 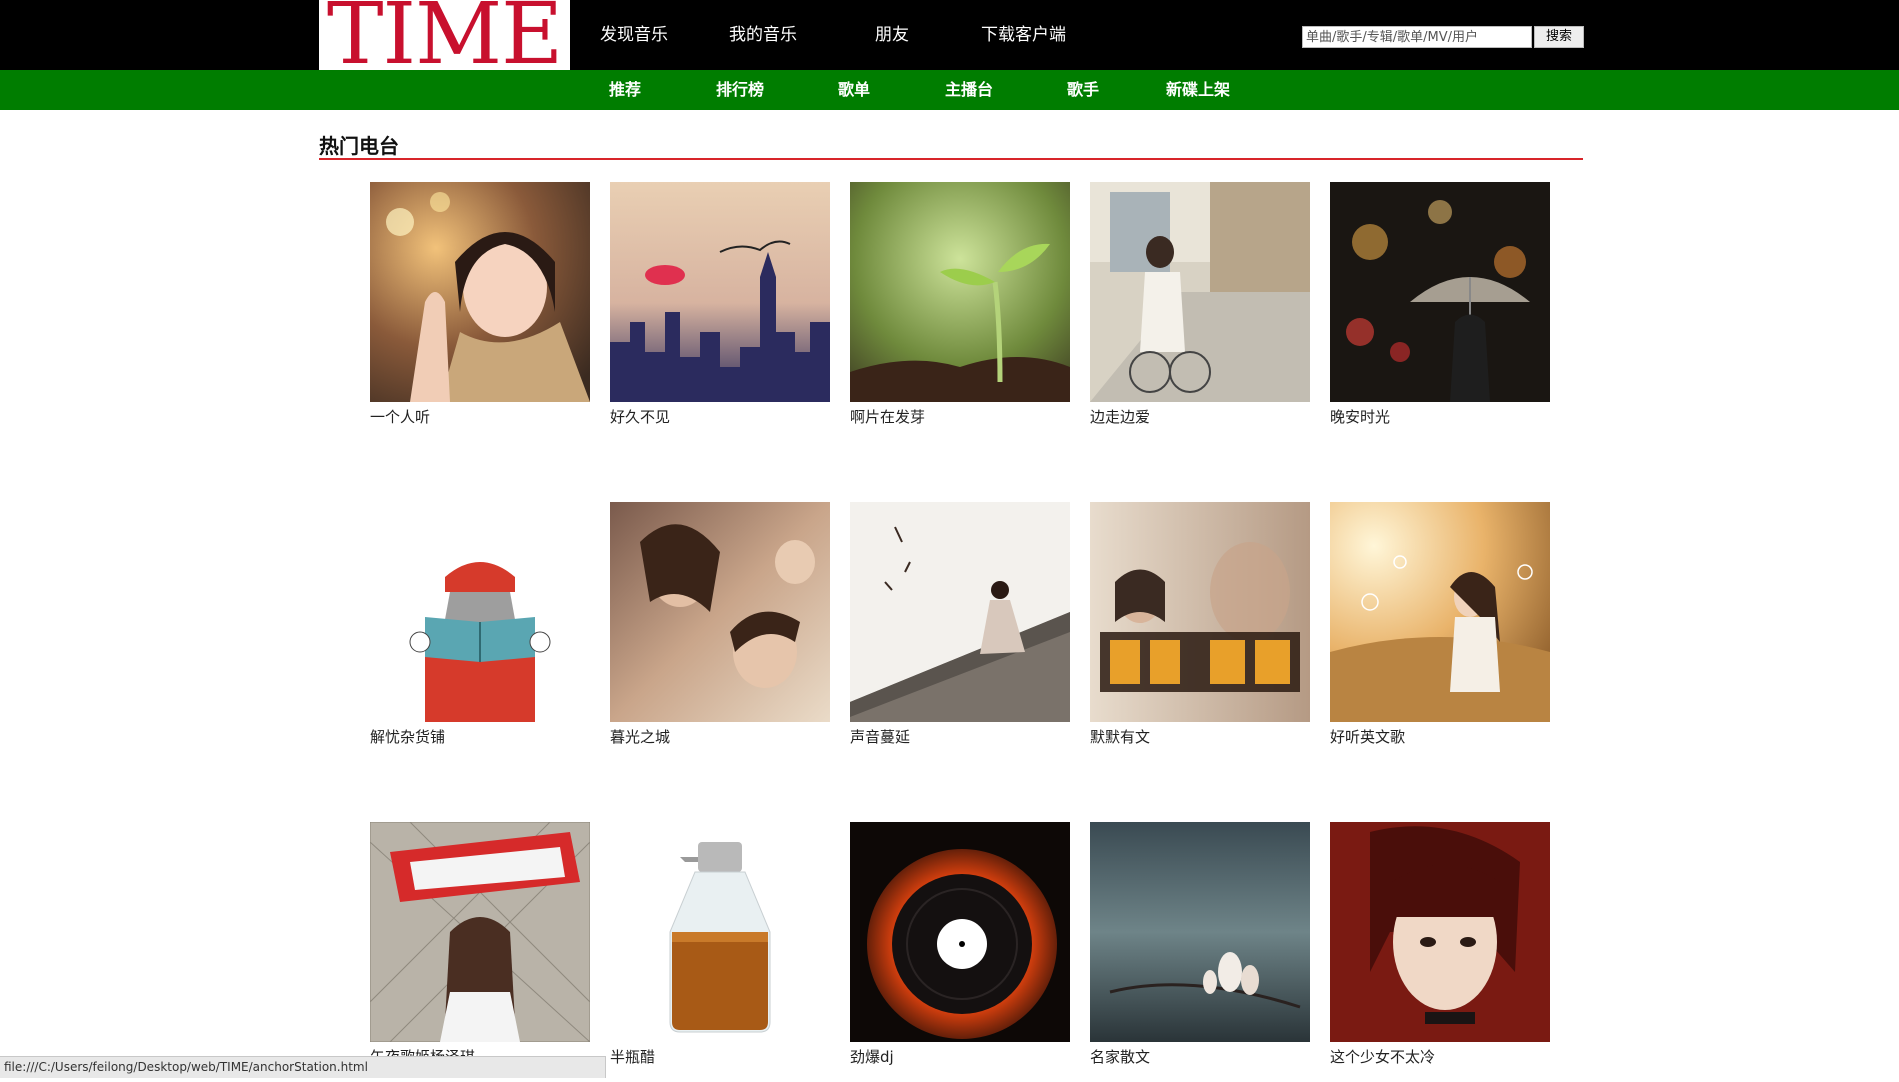 I want to click on station-card: 劲爆dj, so click(x=960, y=952).